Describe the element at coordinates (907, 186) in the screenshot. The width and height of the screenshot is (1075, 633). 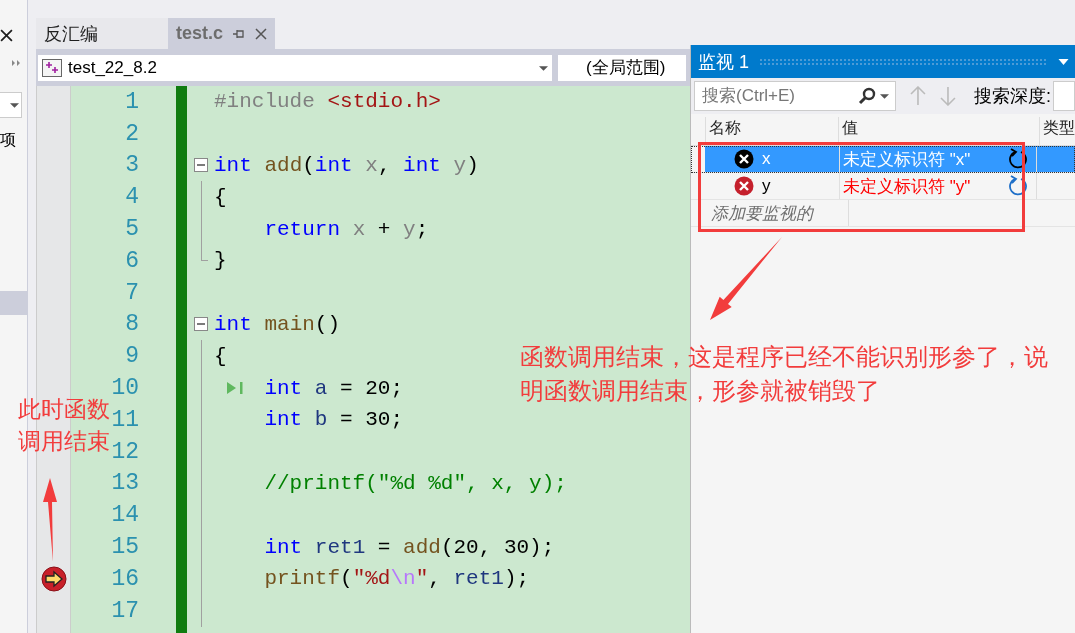
I see `variable-value: 未定义标识符 "y"` at that location.